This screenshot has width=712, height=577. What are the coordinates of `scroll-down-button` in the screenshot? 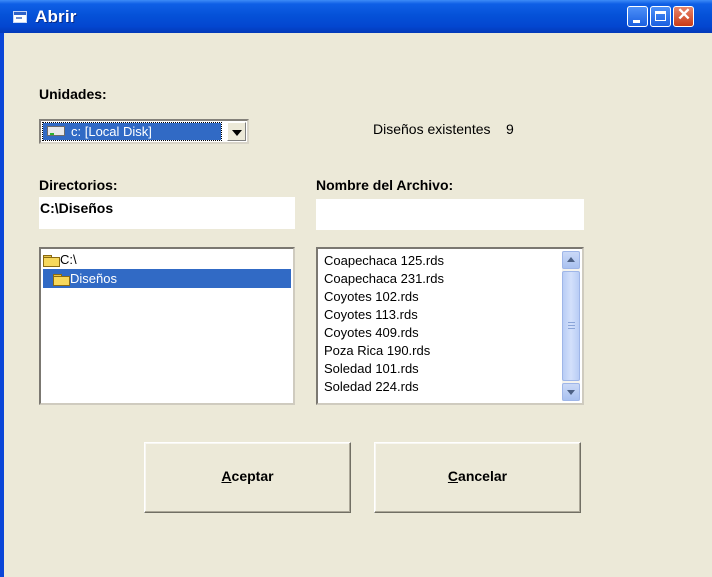 It's located at (571, 392).